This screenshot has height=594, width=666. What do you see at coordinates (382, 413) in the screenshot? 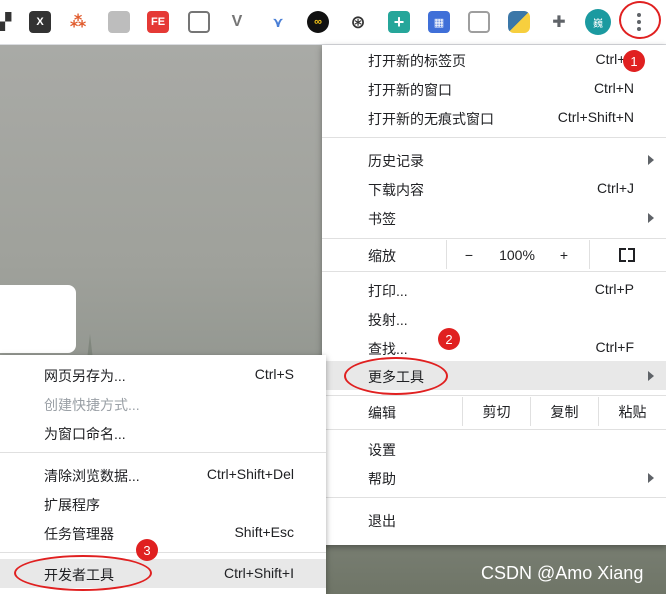
I see `edit-label: 编辑` at bounding box center [382, 413].